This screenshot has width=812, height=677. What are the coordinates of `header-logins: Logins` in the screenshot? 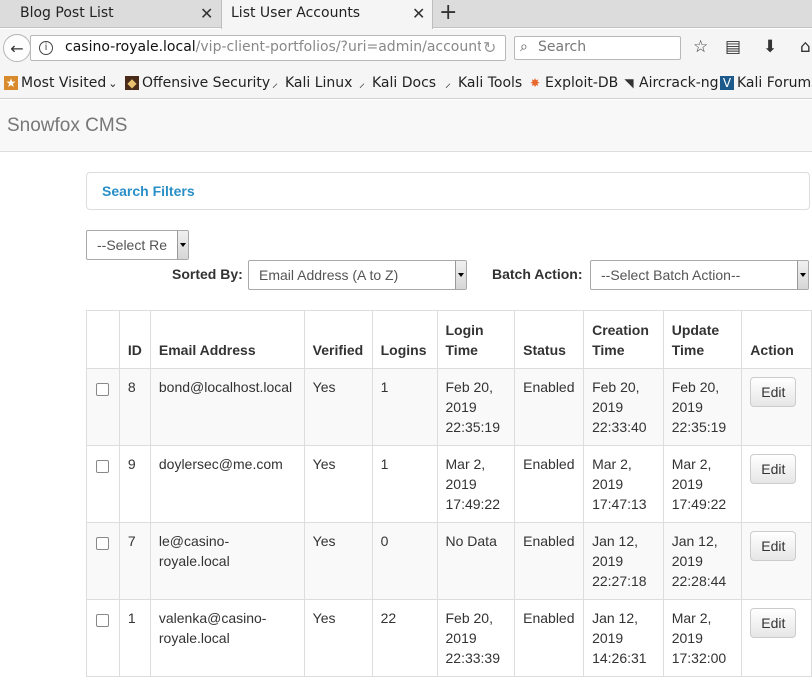 It's located at (404, 339).